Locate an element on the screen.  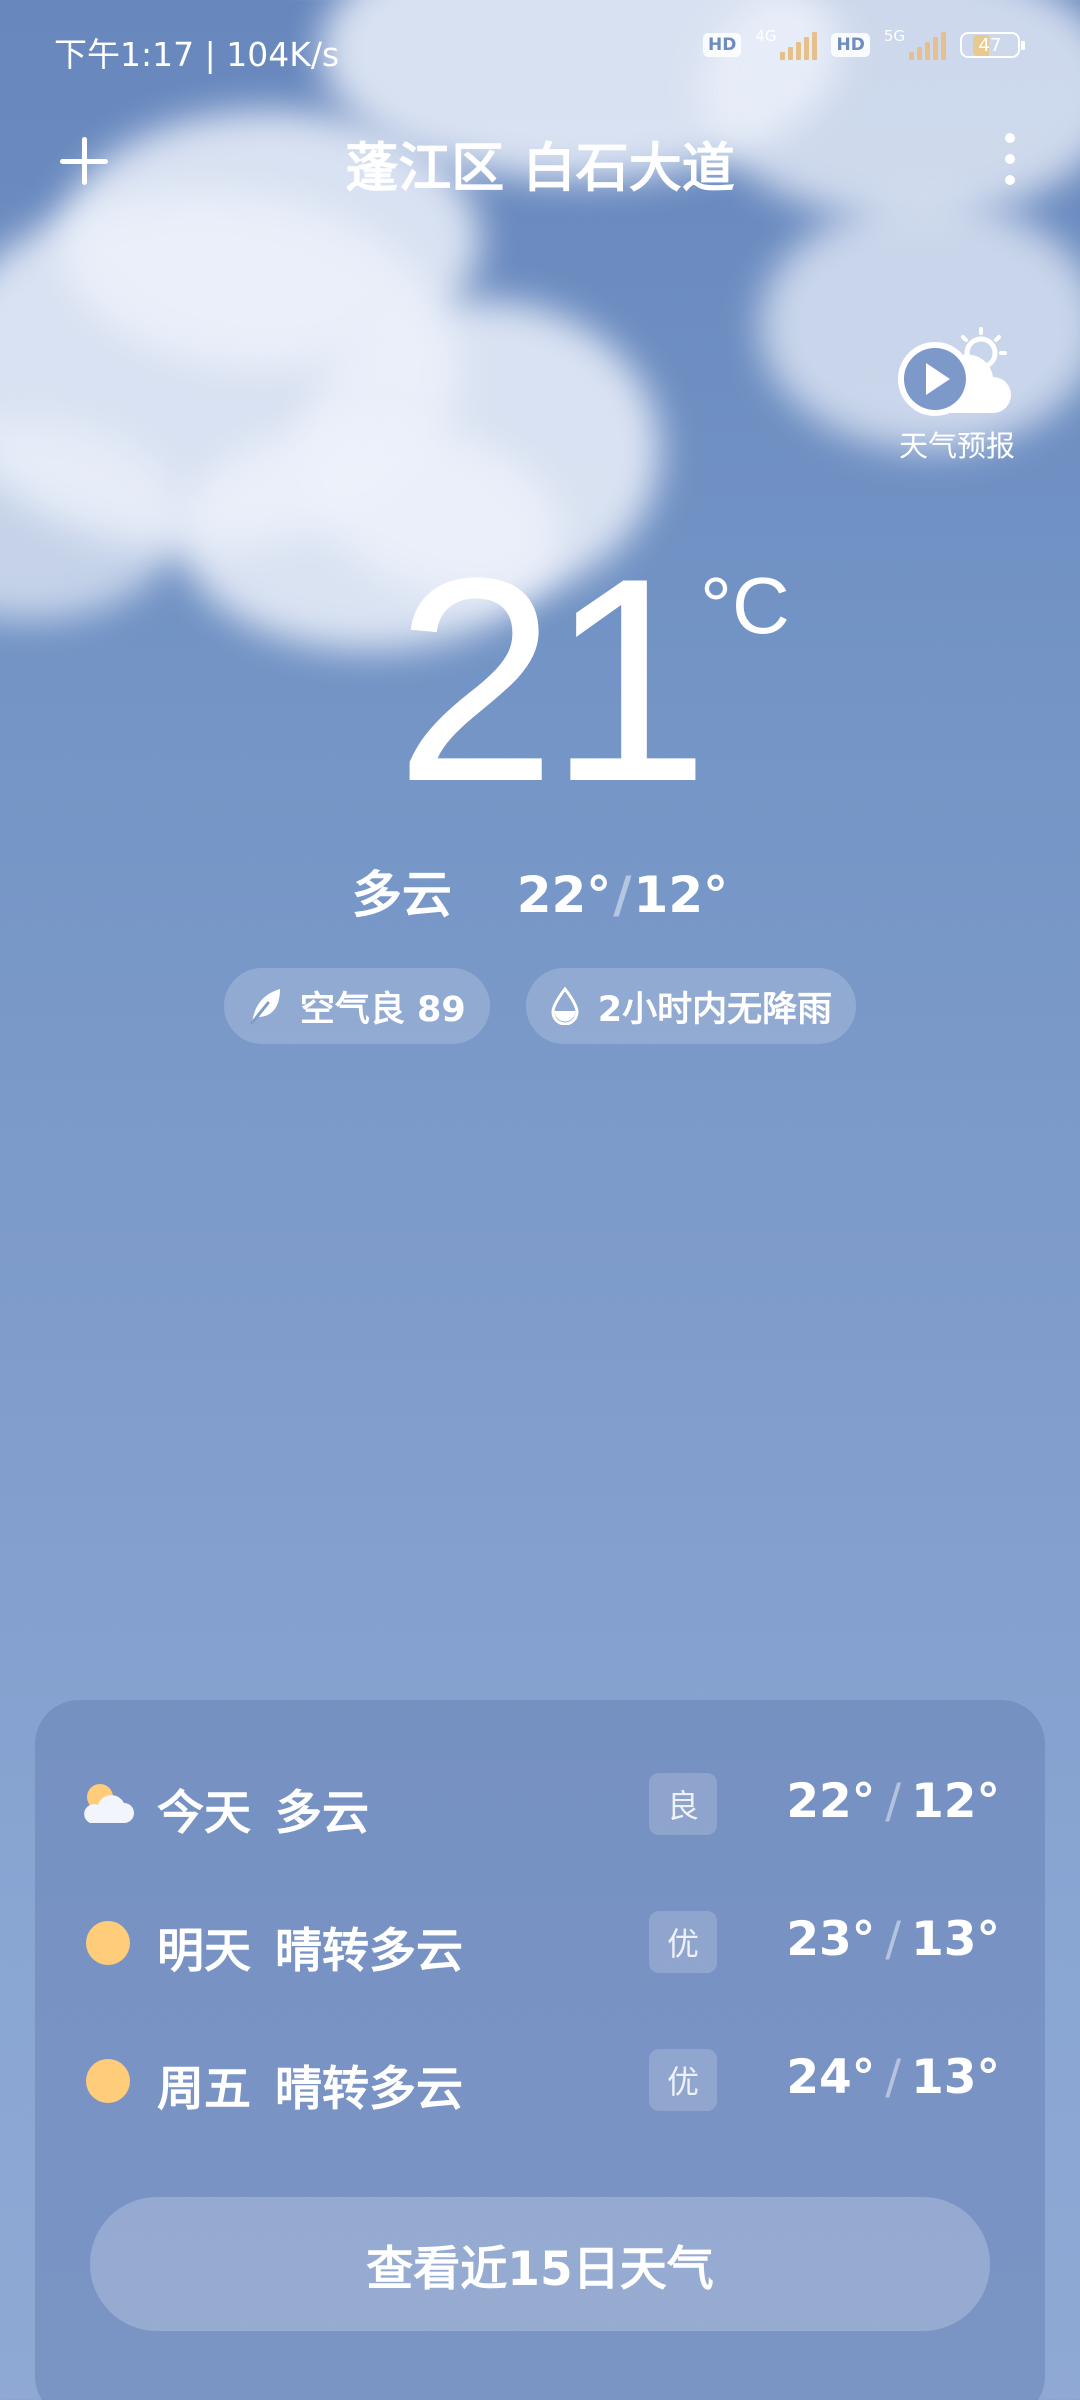
forecast-day: 明天 is located at coordinates (204, 1951).